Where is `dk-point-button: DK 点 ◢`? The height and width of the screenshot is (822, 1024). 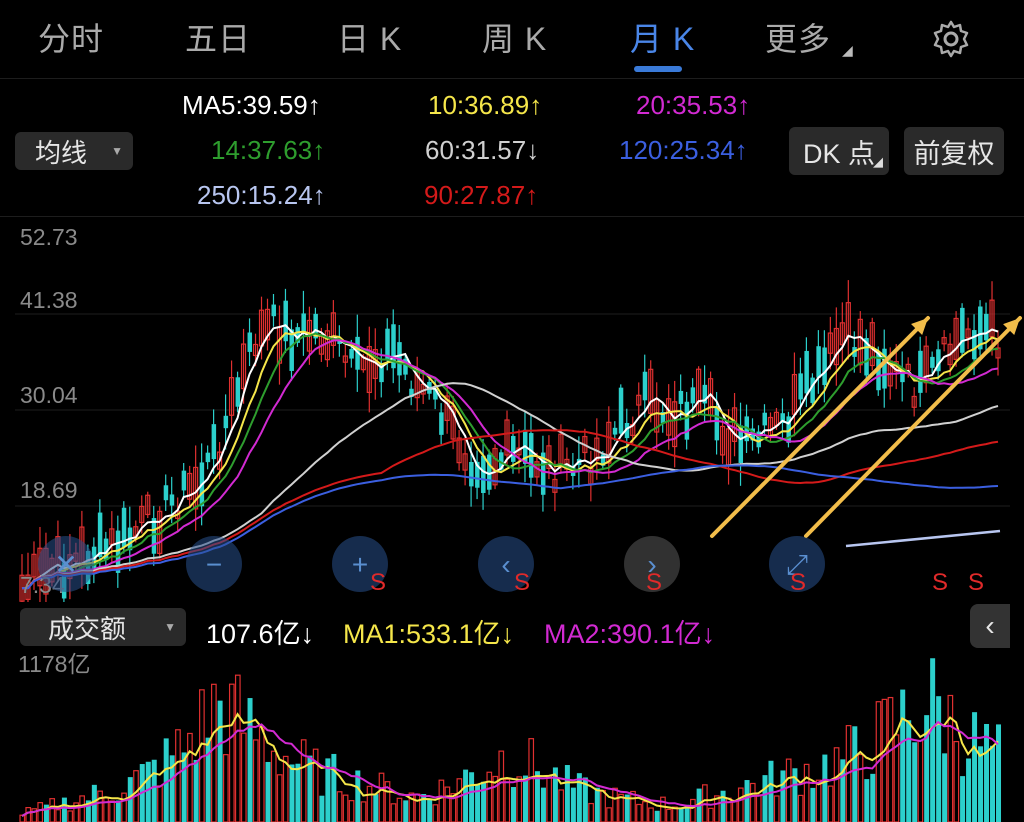
dk-point-button: DK 点 ◢ is located at coordinates (839, 151).